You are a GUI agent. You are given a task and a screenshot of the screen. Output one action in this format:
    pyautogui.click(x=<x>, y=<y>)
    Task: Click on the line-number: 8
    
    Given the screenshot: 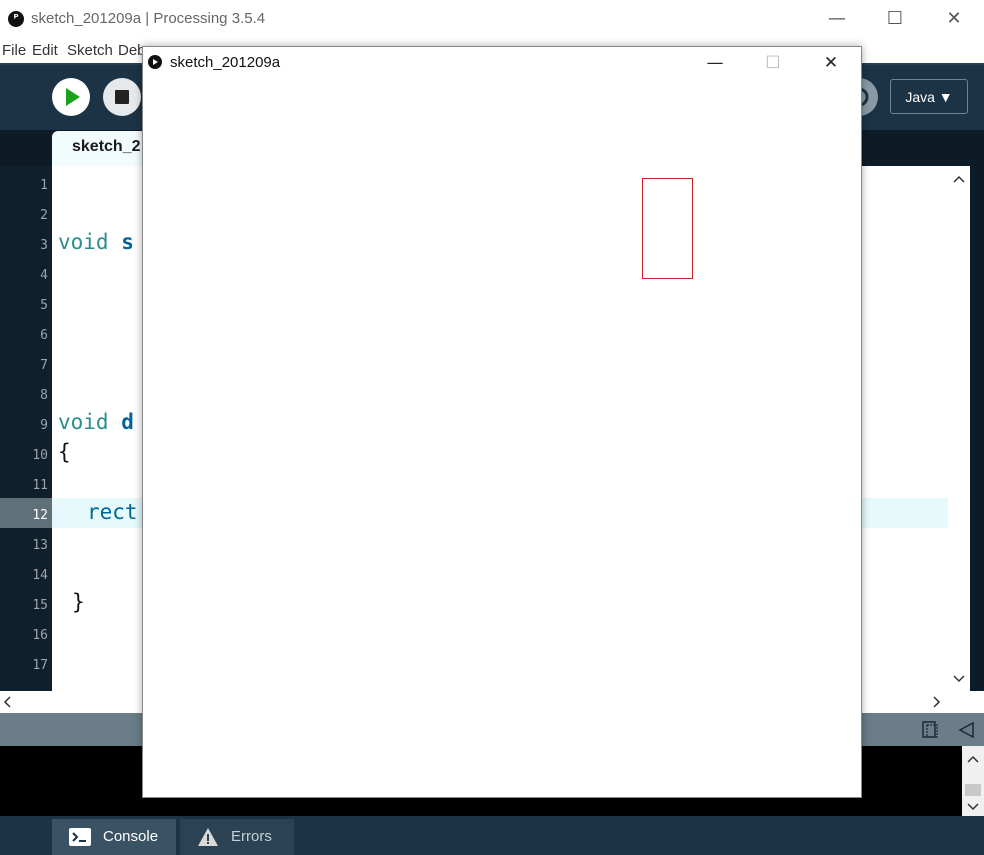 What is the action you would take?
    pyautogui.click(x=44, y=395)
    